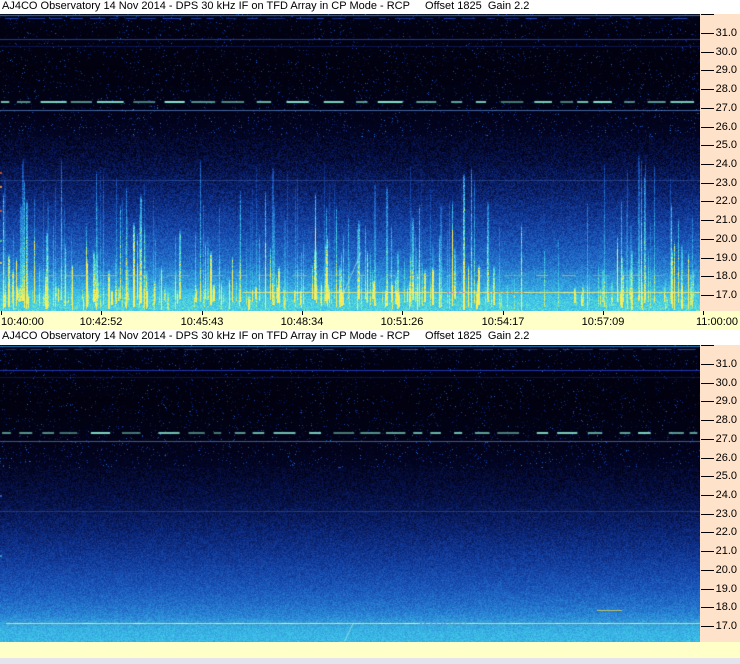  I want to click on time-tick-label: 11:00:00, so click(716, 322).